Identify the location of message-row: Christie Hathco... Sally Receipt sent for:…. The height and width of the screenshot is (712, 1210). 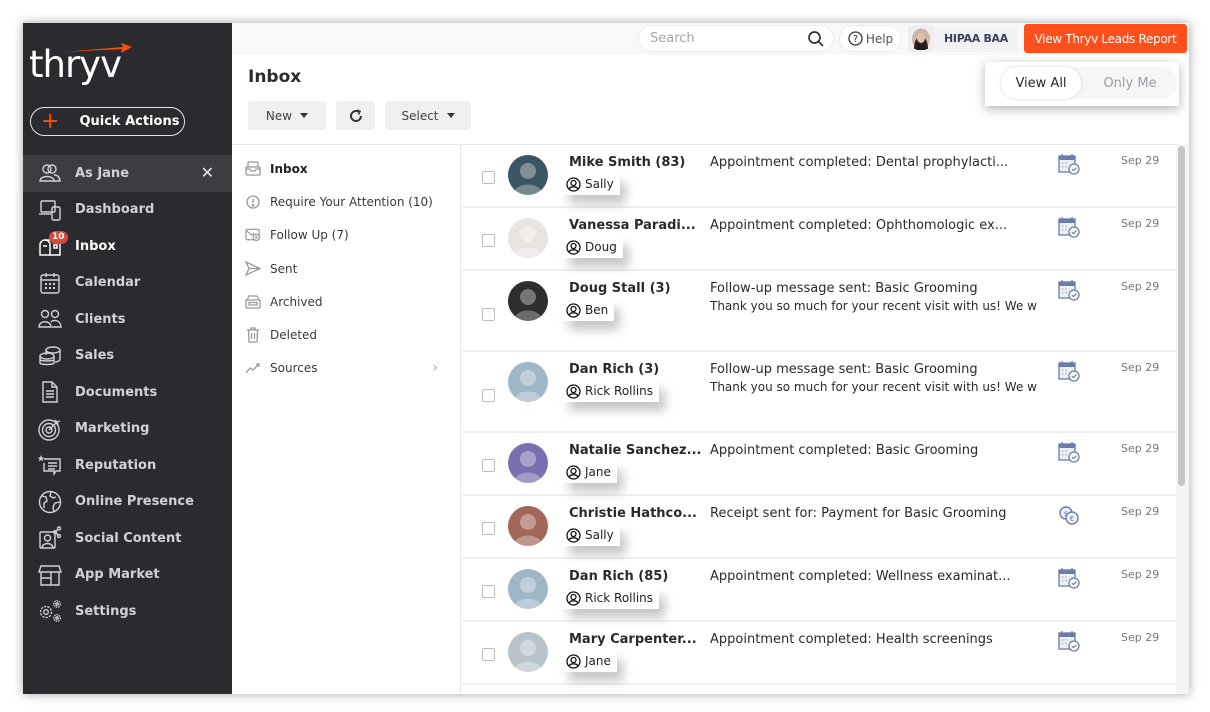
(819, 527).